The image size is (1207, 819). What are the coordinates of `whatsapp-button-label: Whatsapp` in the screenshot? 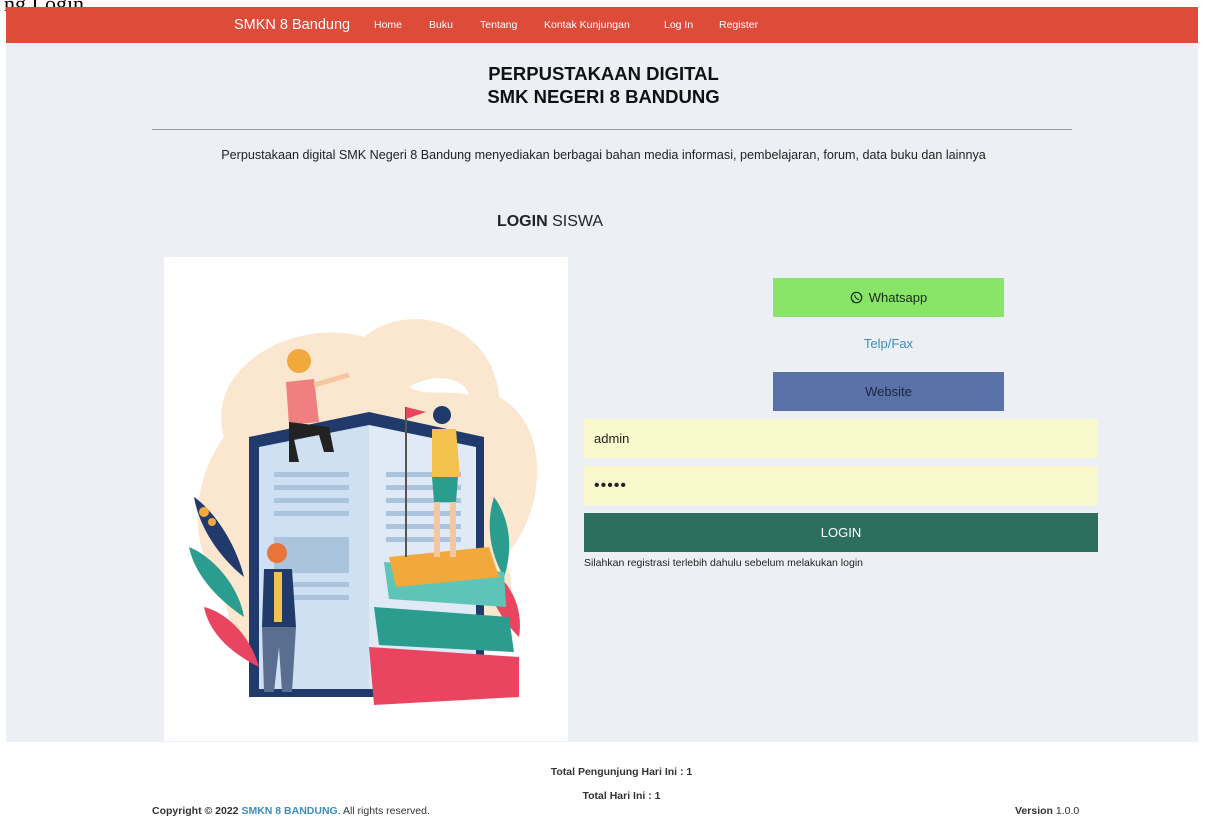 It's located at (898, 297).